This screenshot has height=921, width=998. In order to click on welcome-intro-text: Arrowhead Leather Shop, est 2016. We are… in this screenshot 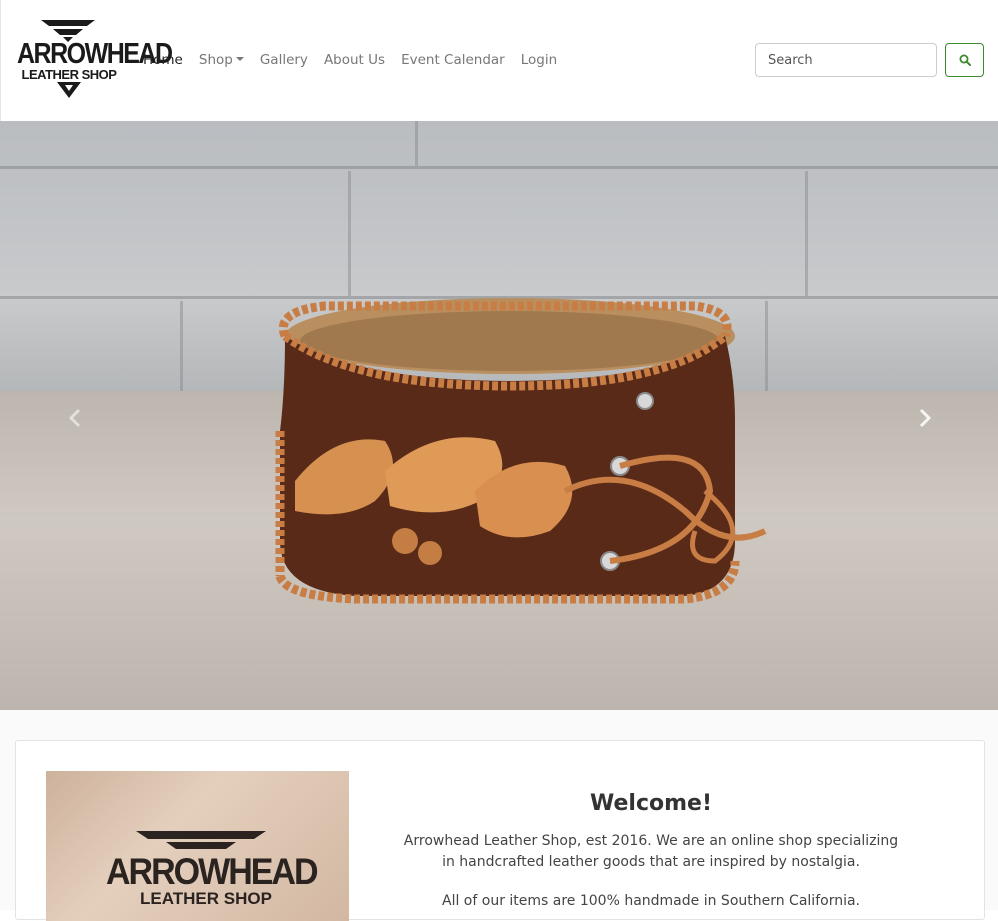, I will do `click(651, 851)`.